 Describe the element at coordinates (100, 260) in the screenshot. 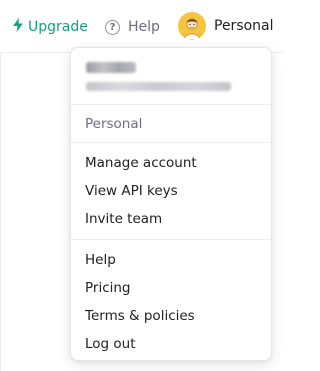

I see `menu-item-label: Help` at that location.